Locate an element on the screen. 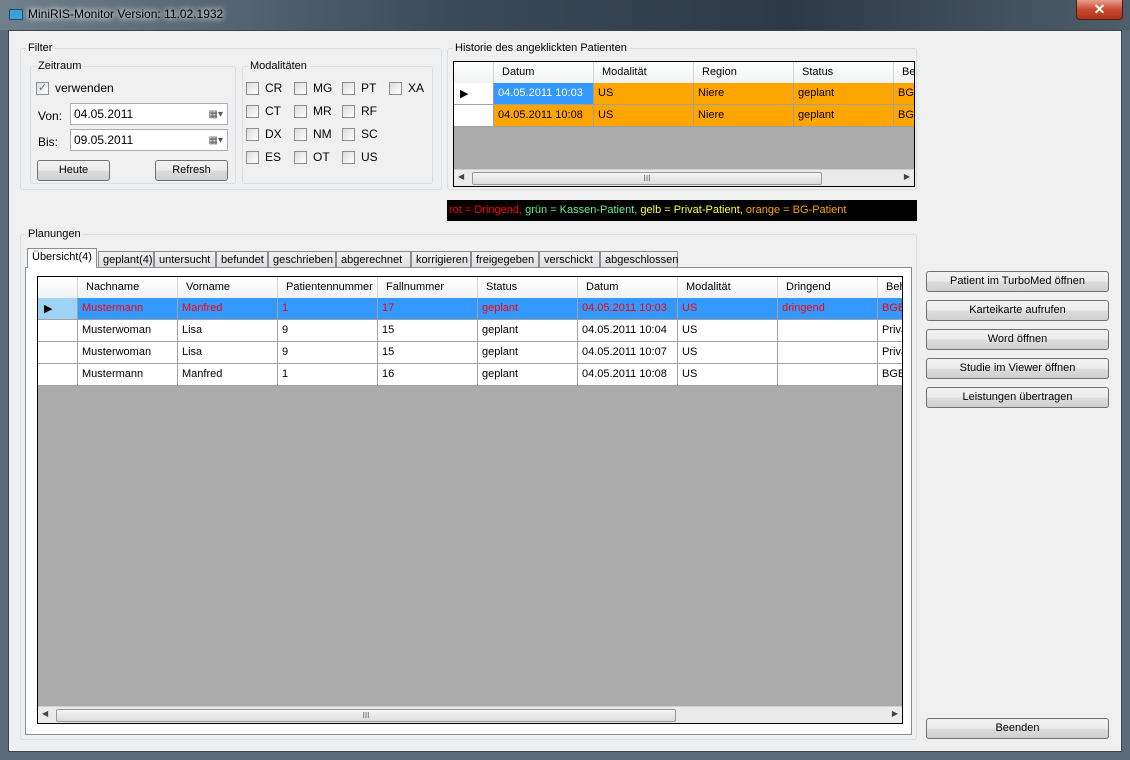  checkbox: ✓ is located at coordinates (42, 88).